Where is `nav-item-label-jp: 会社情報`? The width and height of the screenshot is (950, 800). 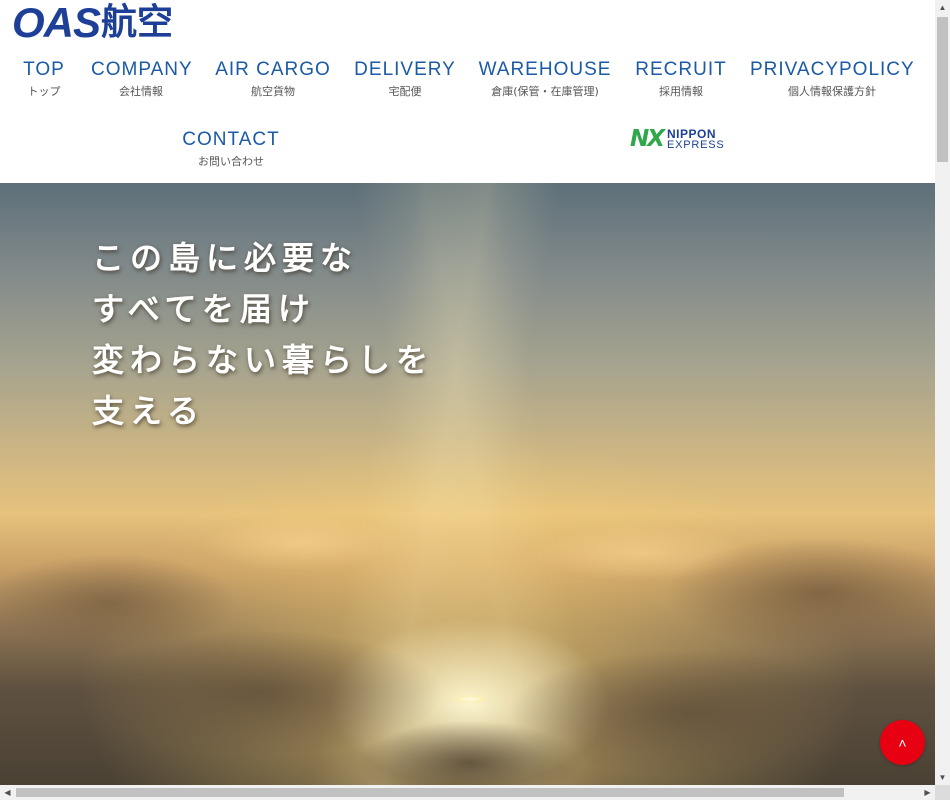 nav-item-label-jp: 会社情報 is located at coordinates (141, 91).